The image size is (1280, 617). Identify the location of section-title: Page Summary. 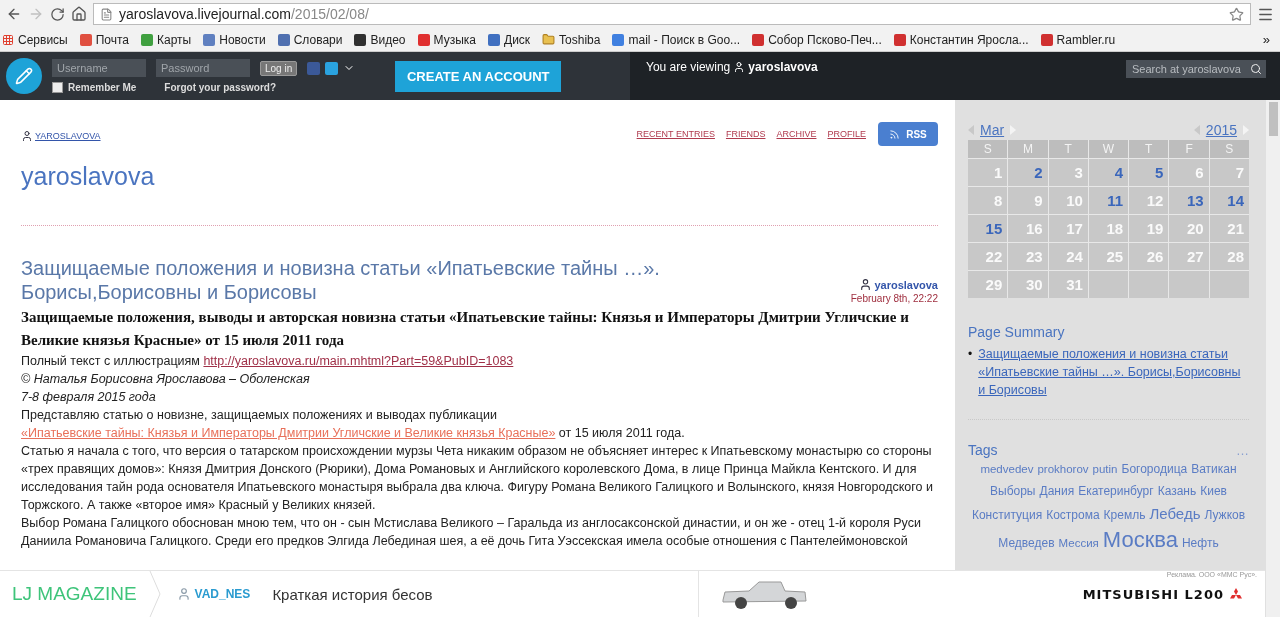
(1017, 332).